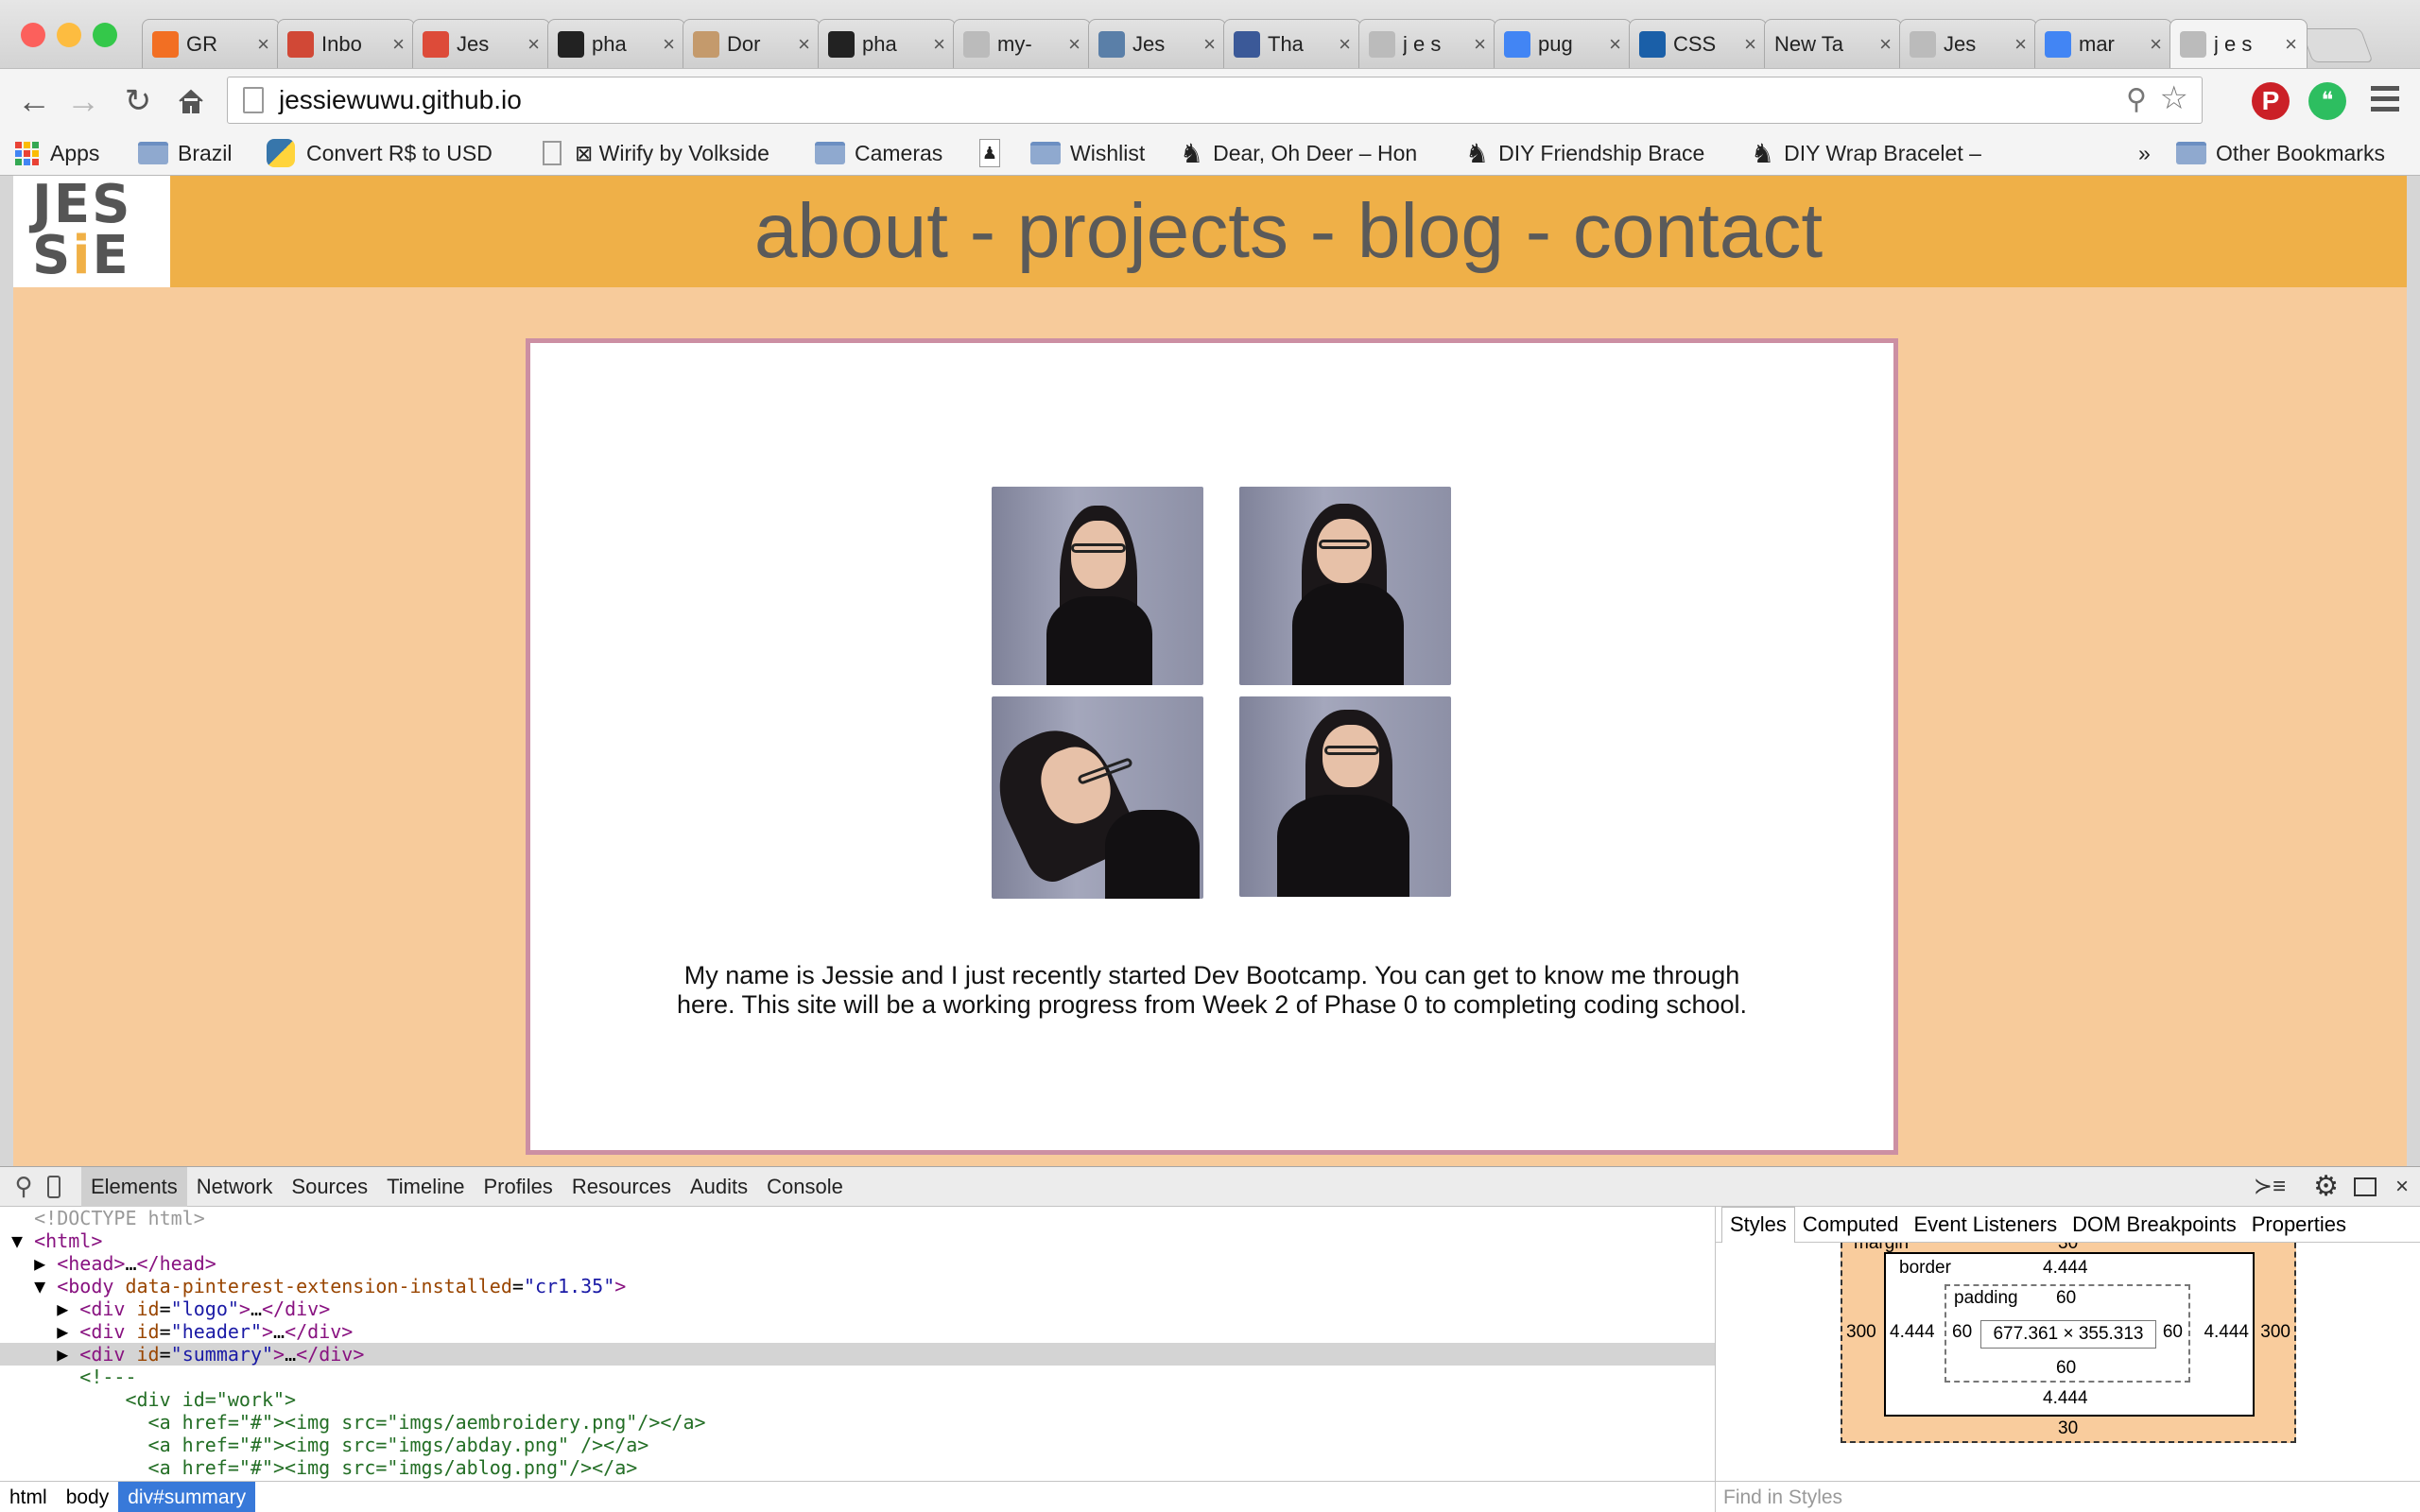  What do you see at coordinates (2326, 1186) in the screenshot?
I see `gear-icon: ⚙` at bounding box center [2326, 1186].